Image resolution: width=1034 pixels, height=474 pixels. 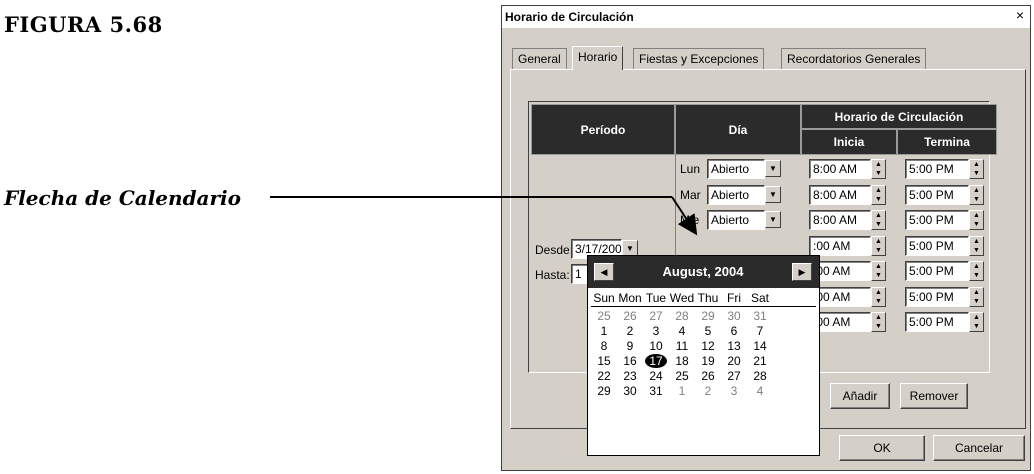 I want to click on calendar-day: 18, so click(x=682, y=361).